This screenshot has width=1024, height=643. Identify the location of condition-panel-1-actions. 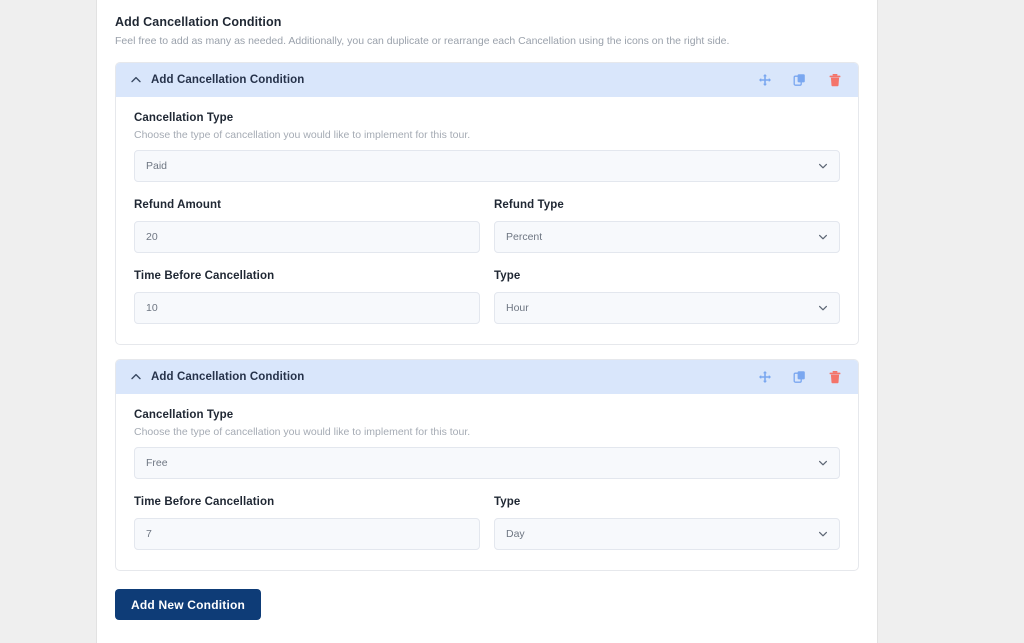
(799, 80).